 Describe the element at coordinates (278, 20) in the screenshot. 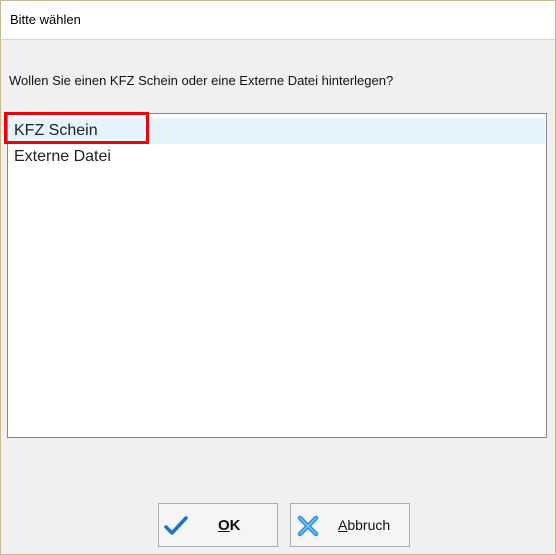

I see `title-bar: Bitte wählen` at that location.